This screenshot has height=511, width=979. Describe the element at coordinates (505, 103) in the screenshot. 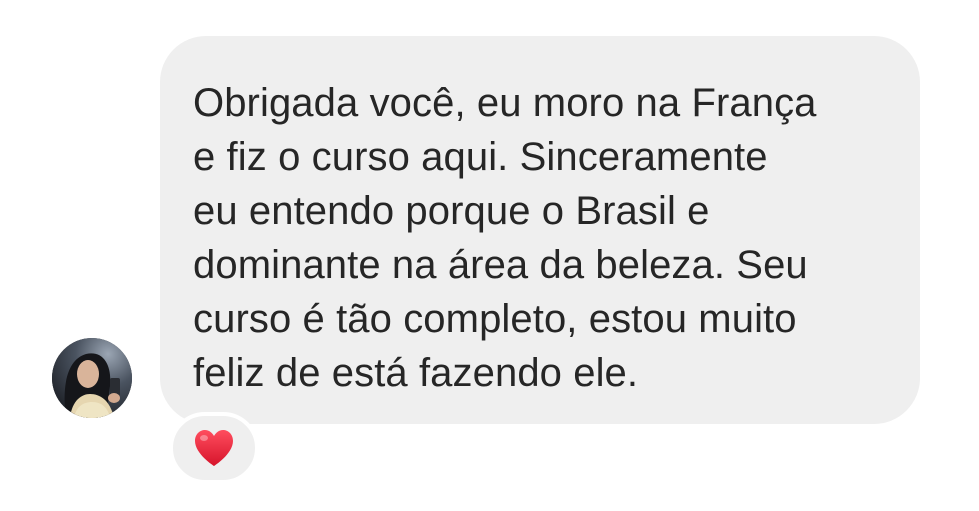

I see `message-line: Obrigada você, eu moro na França` at that location.